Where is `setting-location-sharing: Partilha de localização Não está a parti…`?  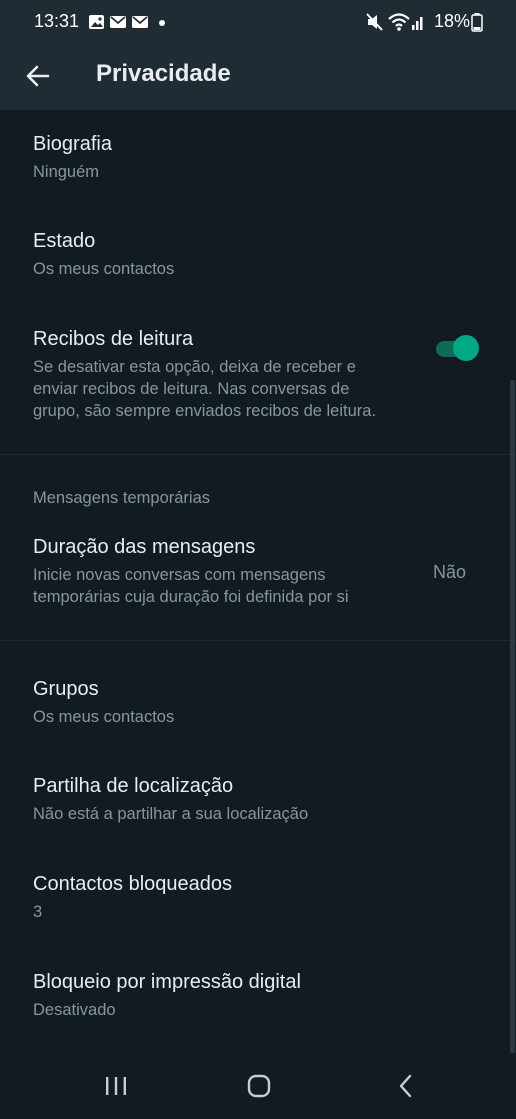 setting-location-sharing: Partilha de localização Não está a parti… is located at coordinates (258, 802).